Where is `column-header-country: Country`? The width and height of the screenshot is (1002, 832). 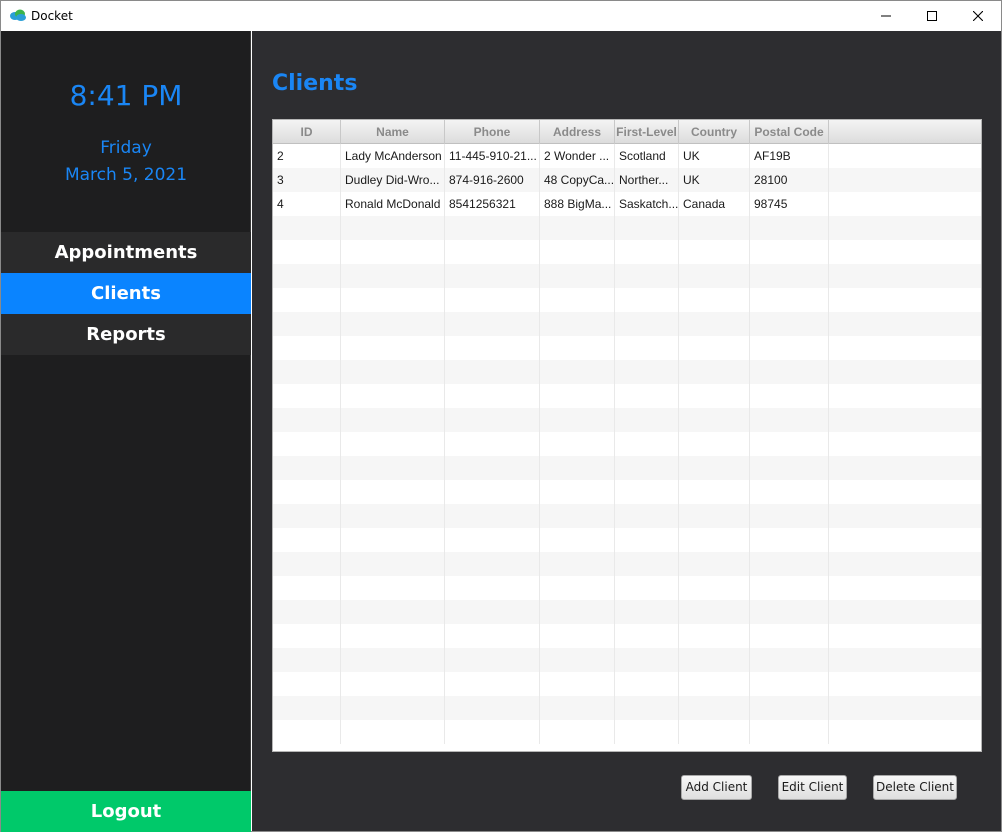 column-header-country: Country is located at coordinates (714, 132).